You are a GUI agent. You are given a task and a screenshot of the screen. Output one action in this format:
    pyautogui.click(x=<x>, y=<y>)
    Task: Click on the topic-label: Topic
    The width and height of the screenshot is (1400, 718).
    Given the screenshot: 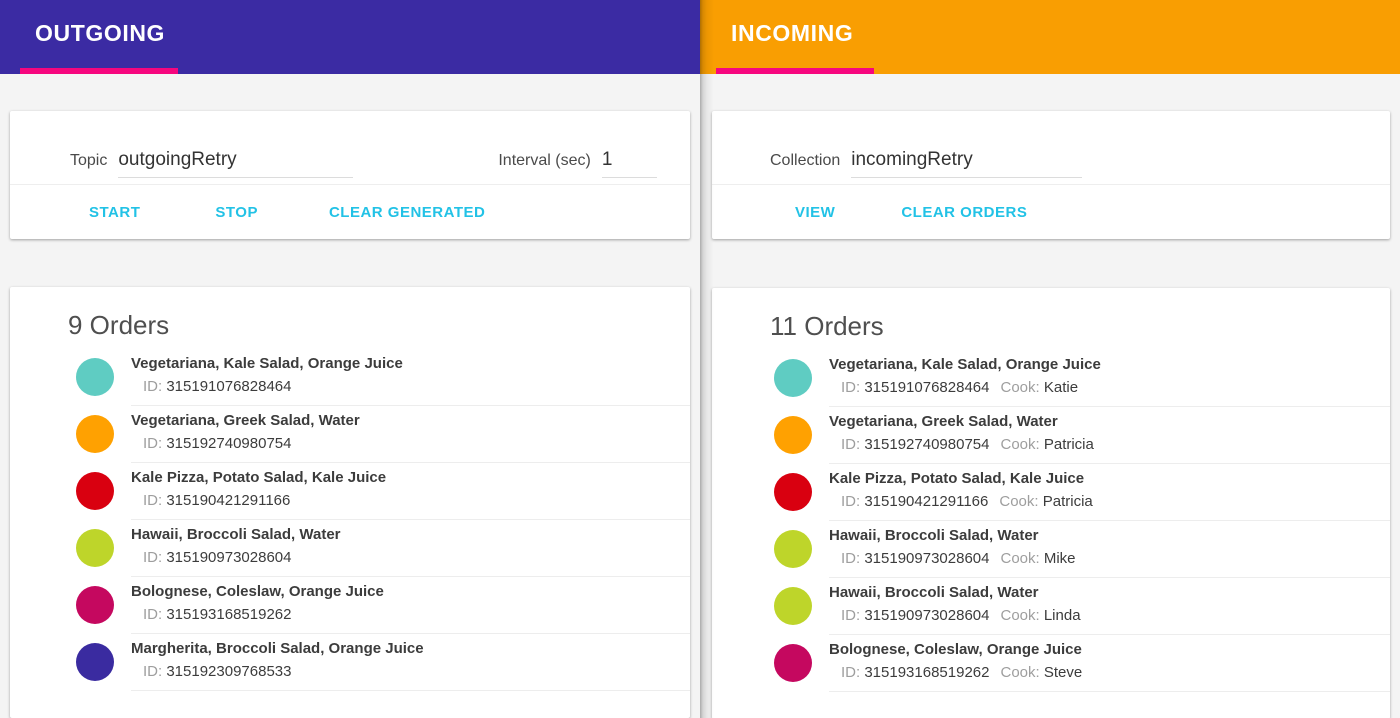 What is the action you would take?
    pyautogui.click(x=89, y=160)
    